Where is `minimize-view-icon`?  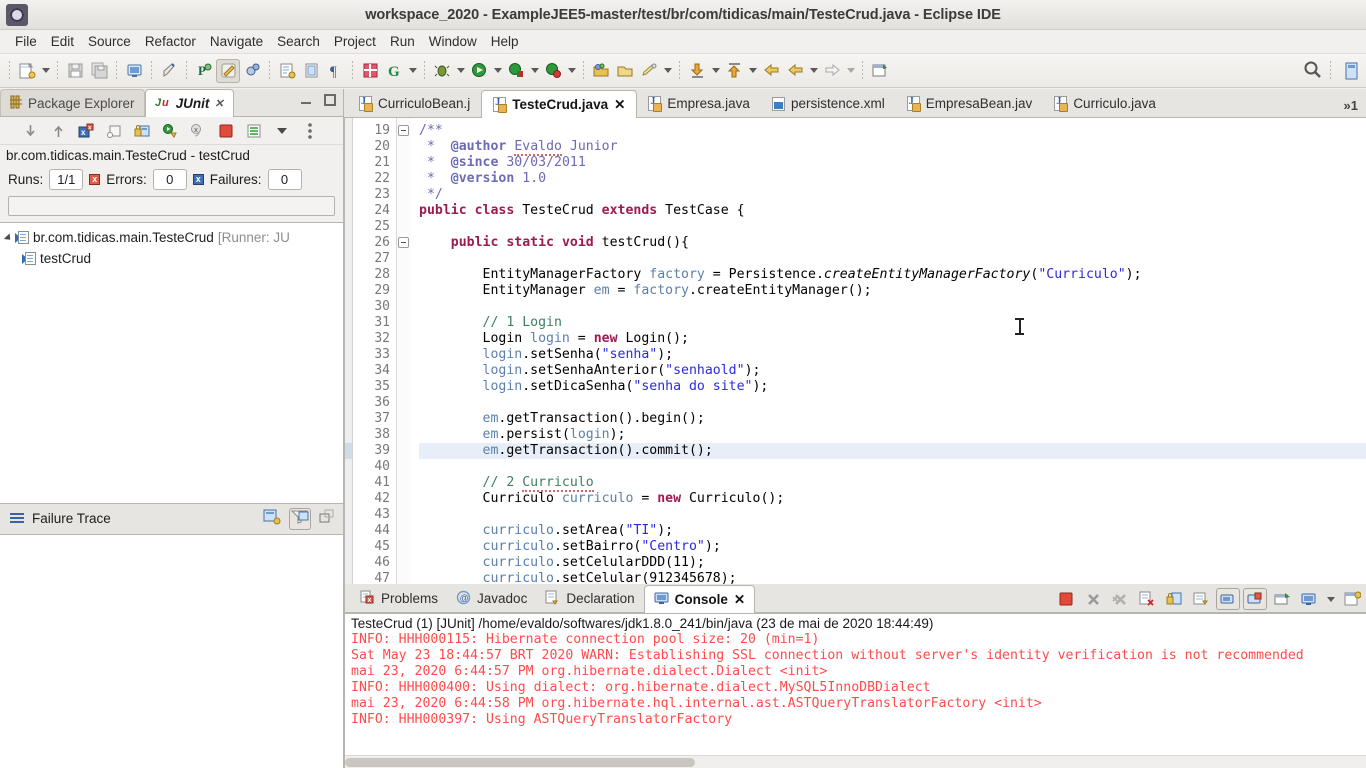 minimize-view-icon is located at coordinates (306, 100).